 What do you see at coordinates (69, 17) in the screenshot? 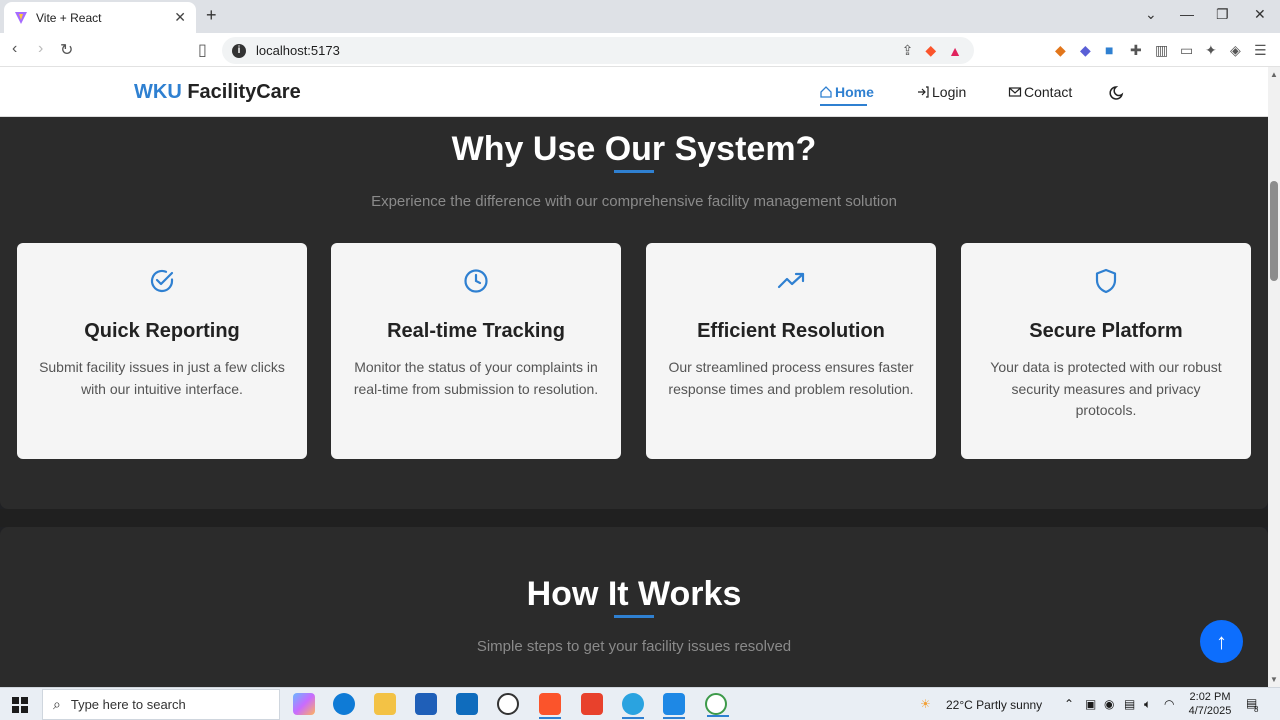
I see `tab-title: Vite + React` at bounding box center [69, 17].